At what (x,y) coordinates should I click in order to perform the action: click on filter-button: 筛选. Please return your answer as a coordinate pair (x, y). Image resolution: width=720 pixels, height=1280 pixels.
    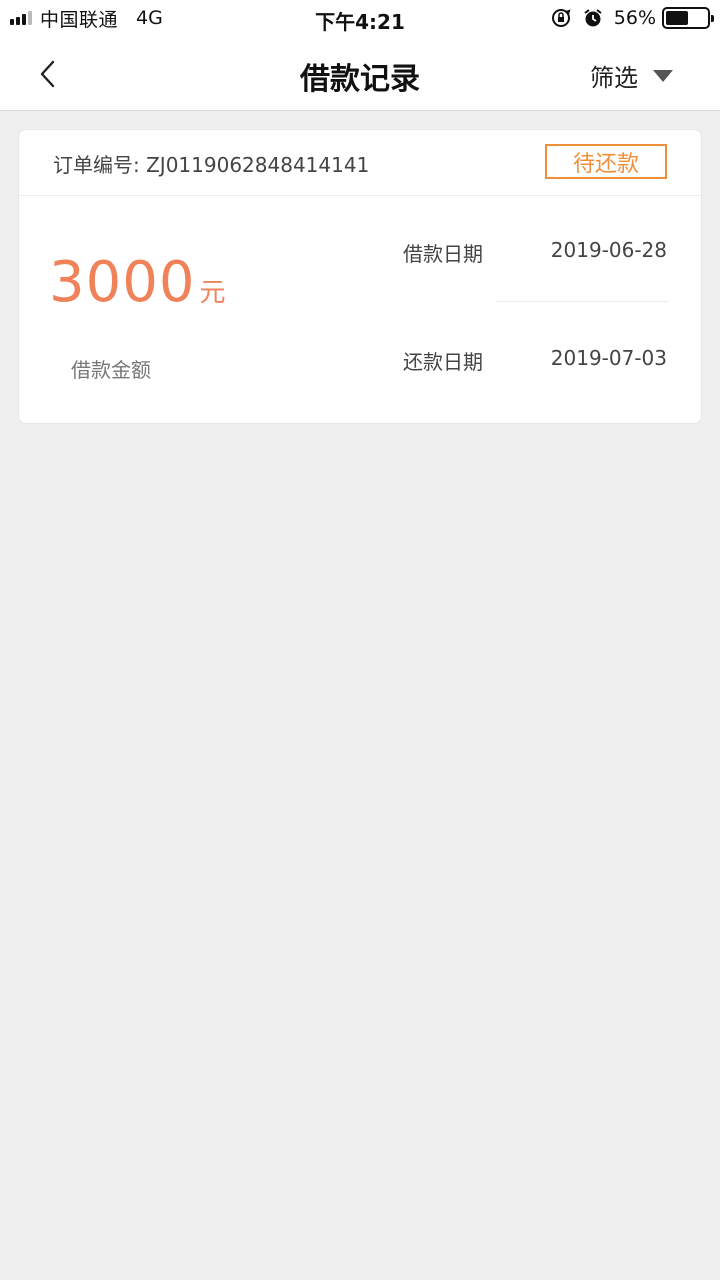
    Looking at the image, I should click on (632, 75).